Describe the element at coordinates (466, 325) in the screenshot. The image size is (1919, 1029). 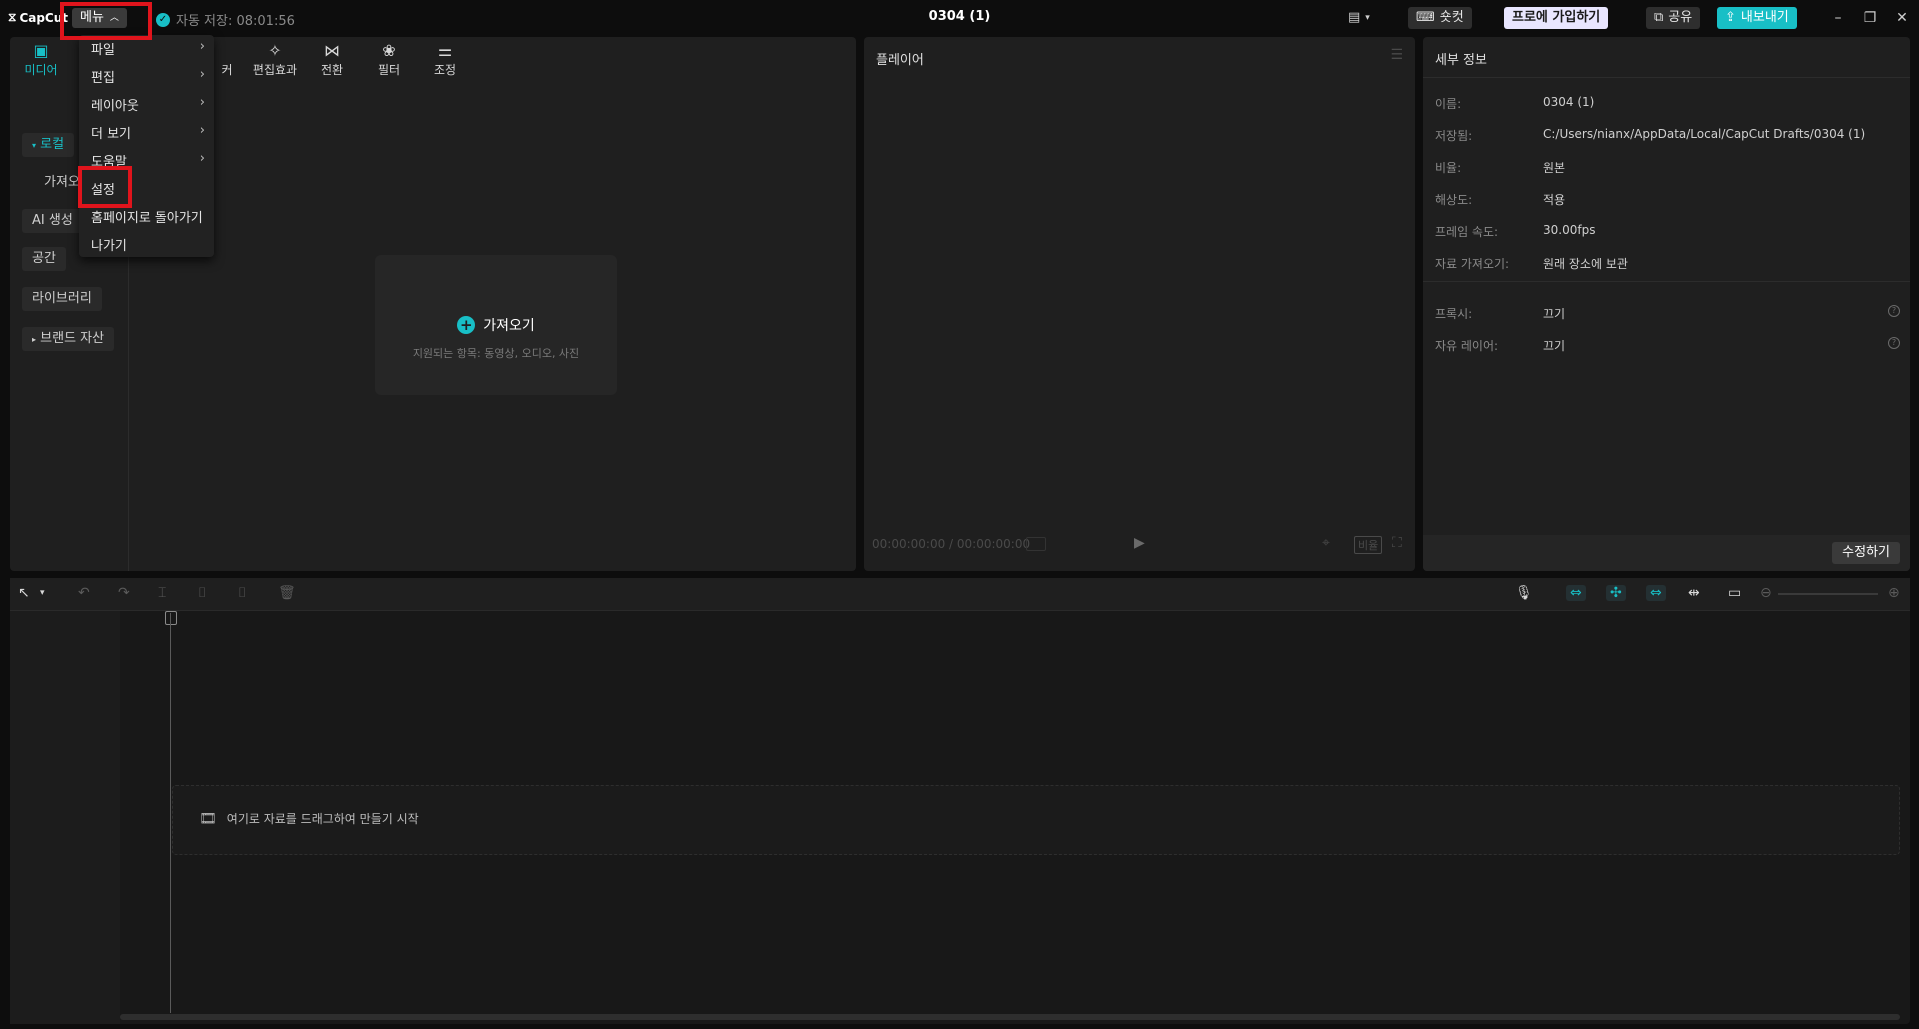
I see `plus-icon: +` at that location.